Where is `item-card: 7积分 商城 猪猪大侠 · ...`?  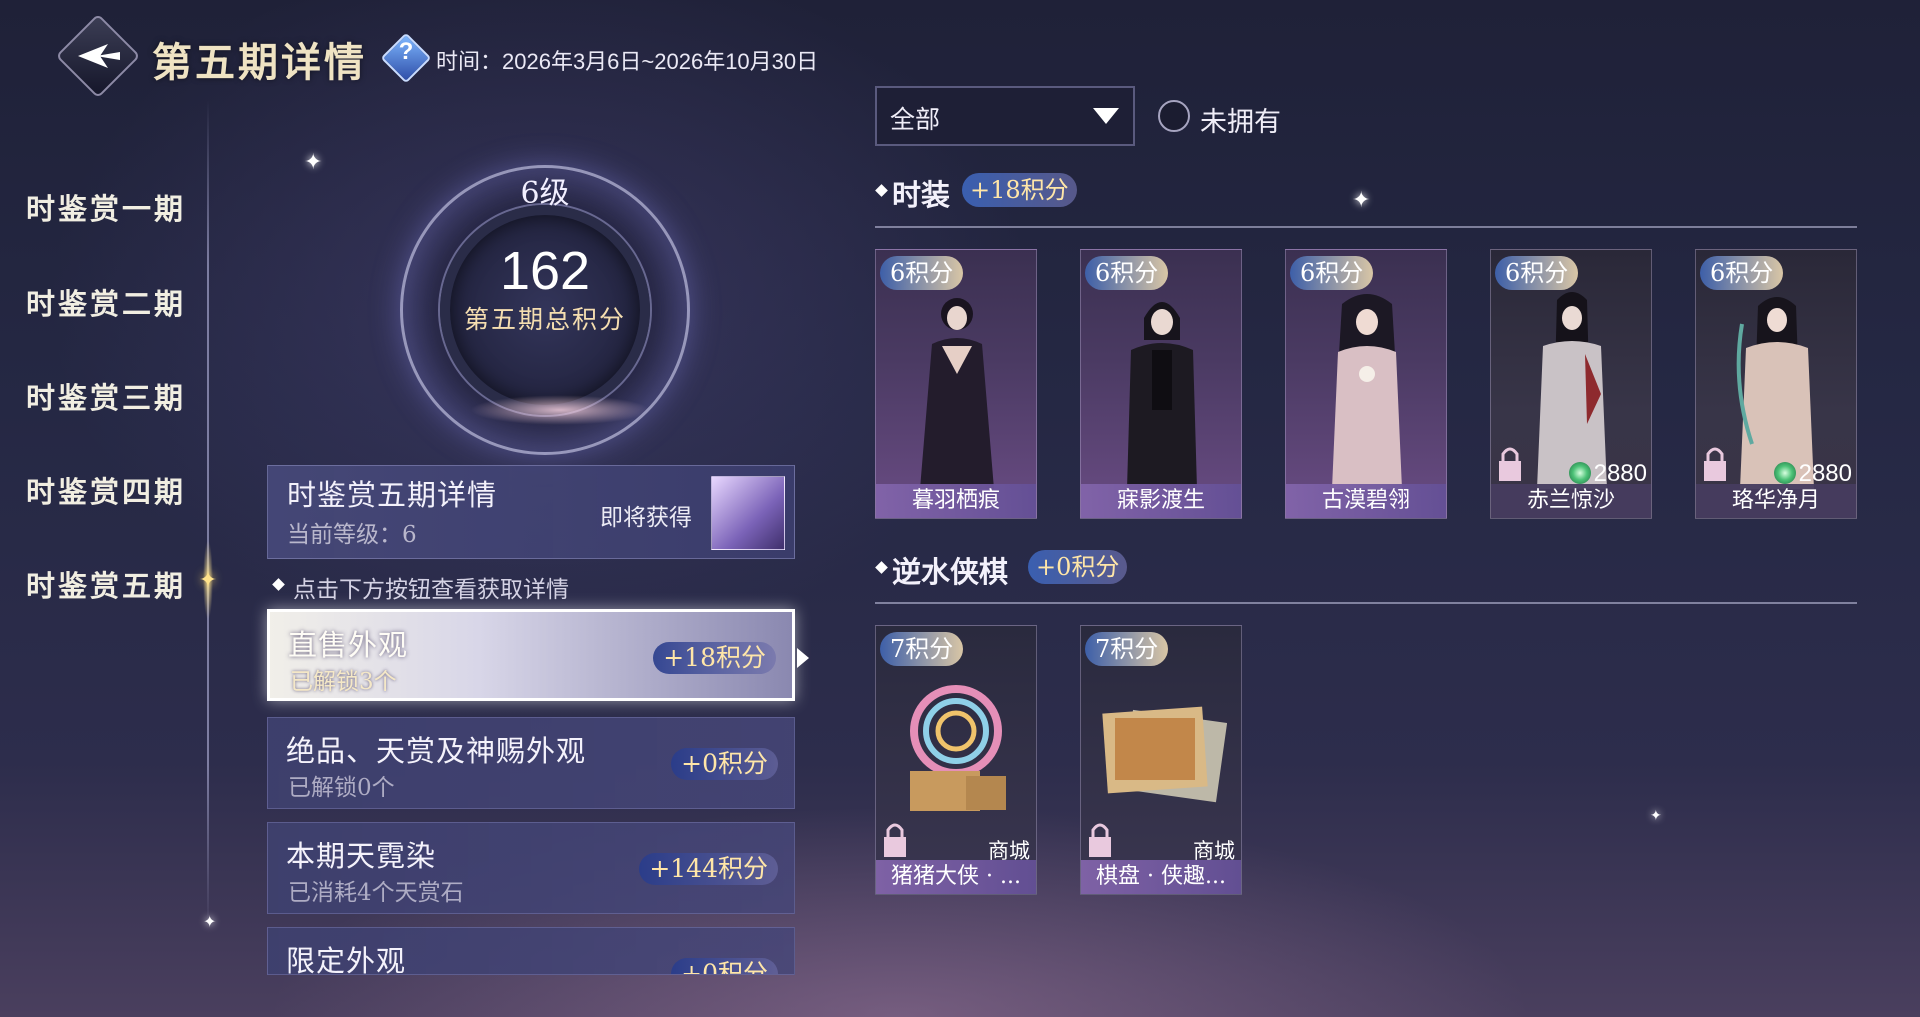
item-card: 7积分 商城 猪猪大侠 · ... is located at coordinates (956, 760).